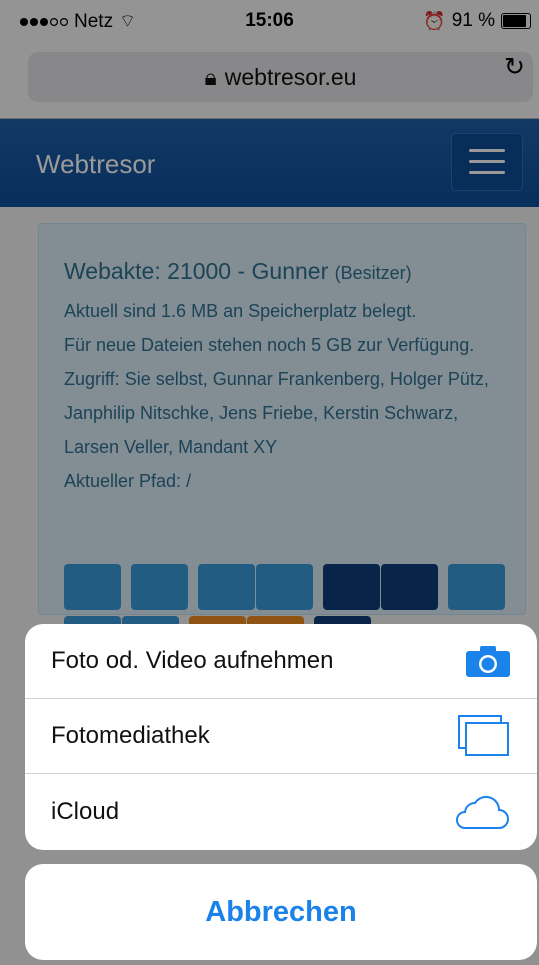 The image size is (539, 965). Describe the element at coordinates (482, 812) in the screenshot. I see `icloud-icon` at that location.